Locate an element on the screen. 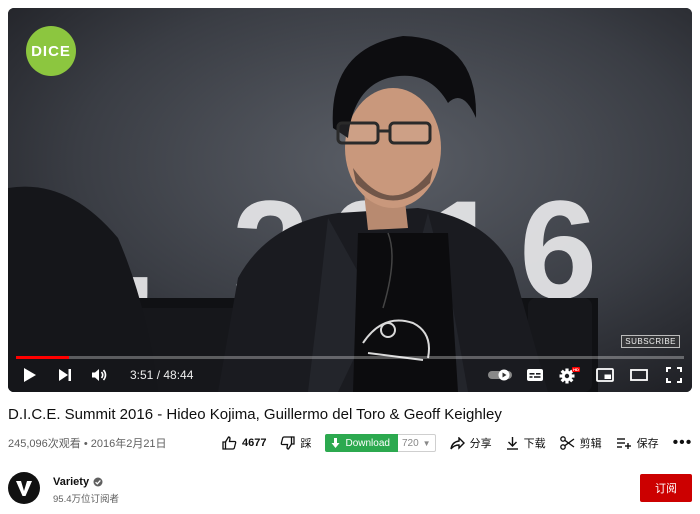 Image resolution: width=700 pixels, height=514 pixels. chevron-down-icon: ▼ is located at coordinates (426, 443).